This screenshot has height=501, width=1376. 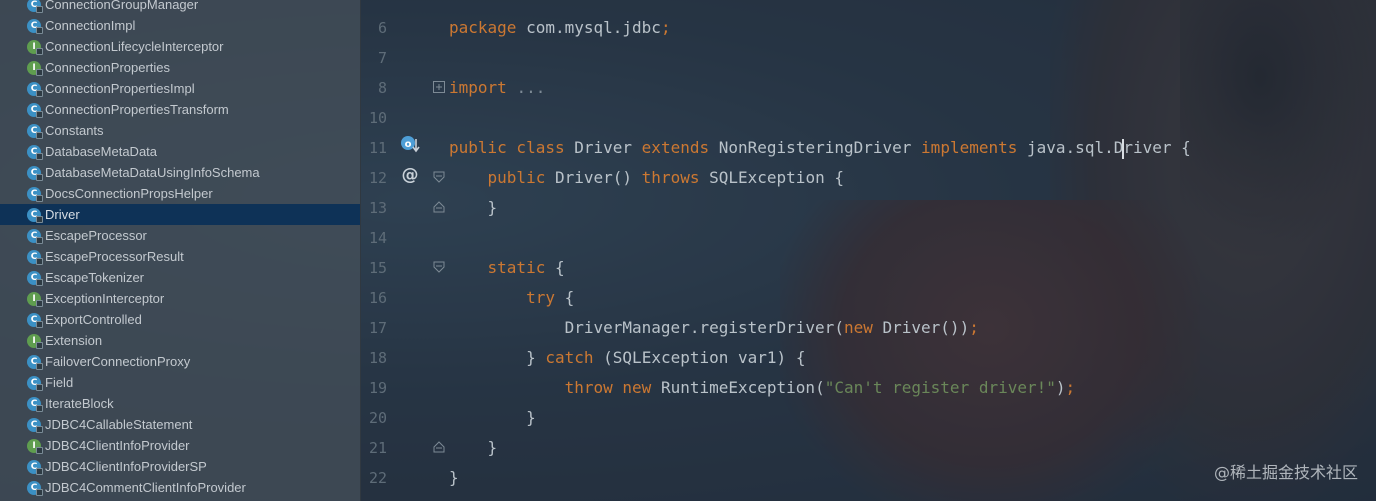 What do you see at coordinates (93, 319) in the screenshot?
I see `tree-item-label: ExportControlled` at bounding box center [93, 319].